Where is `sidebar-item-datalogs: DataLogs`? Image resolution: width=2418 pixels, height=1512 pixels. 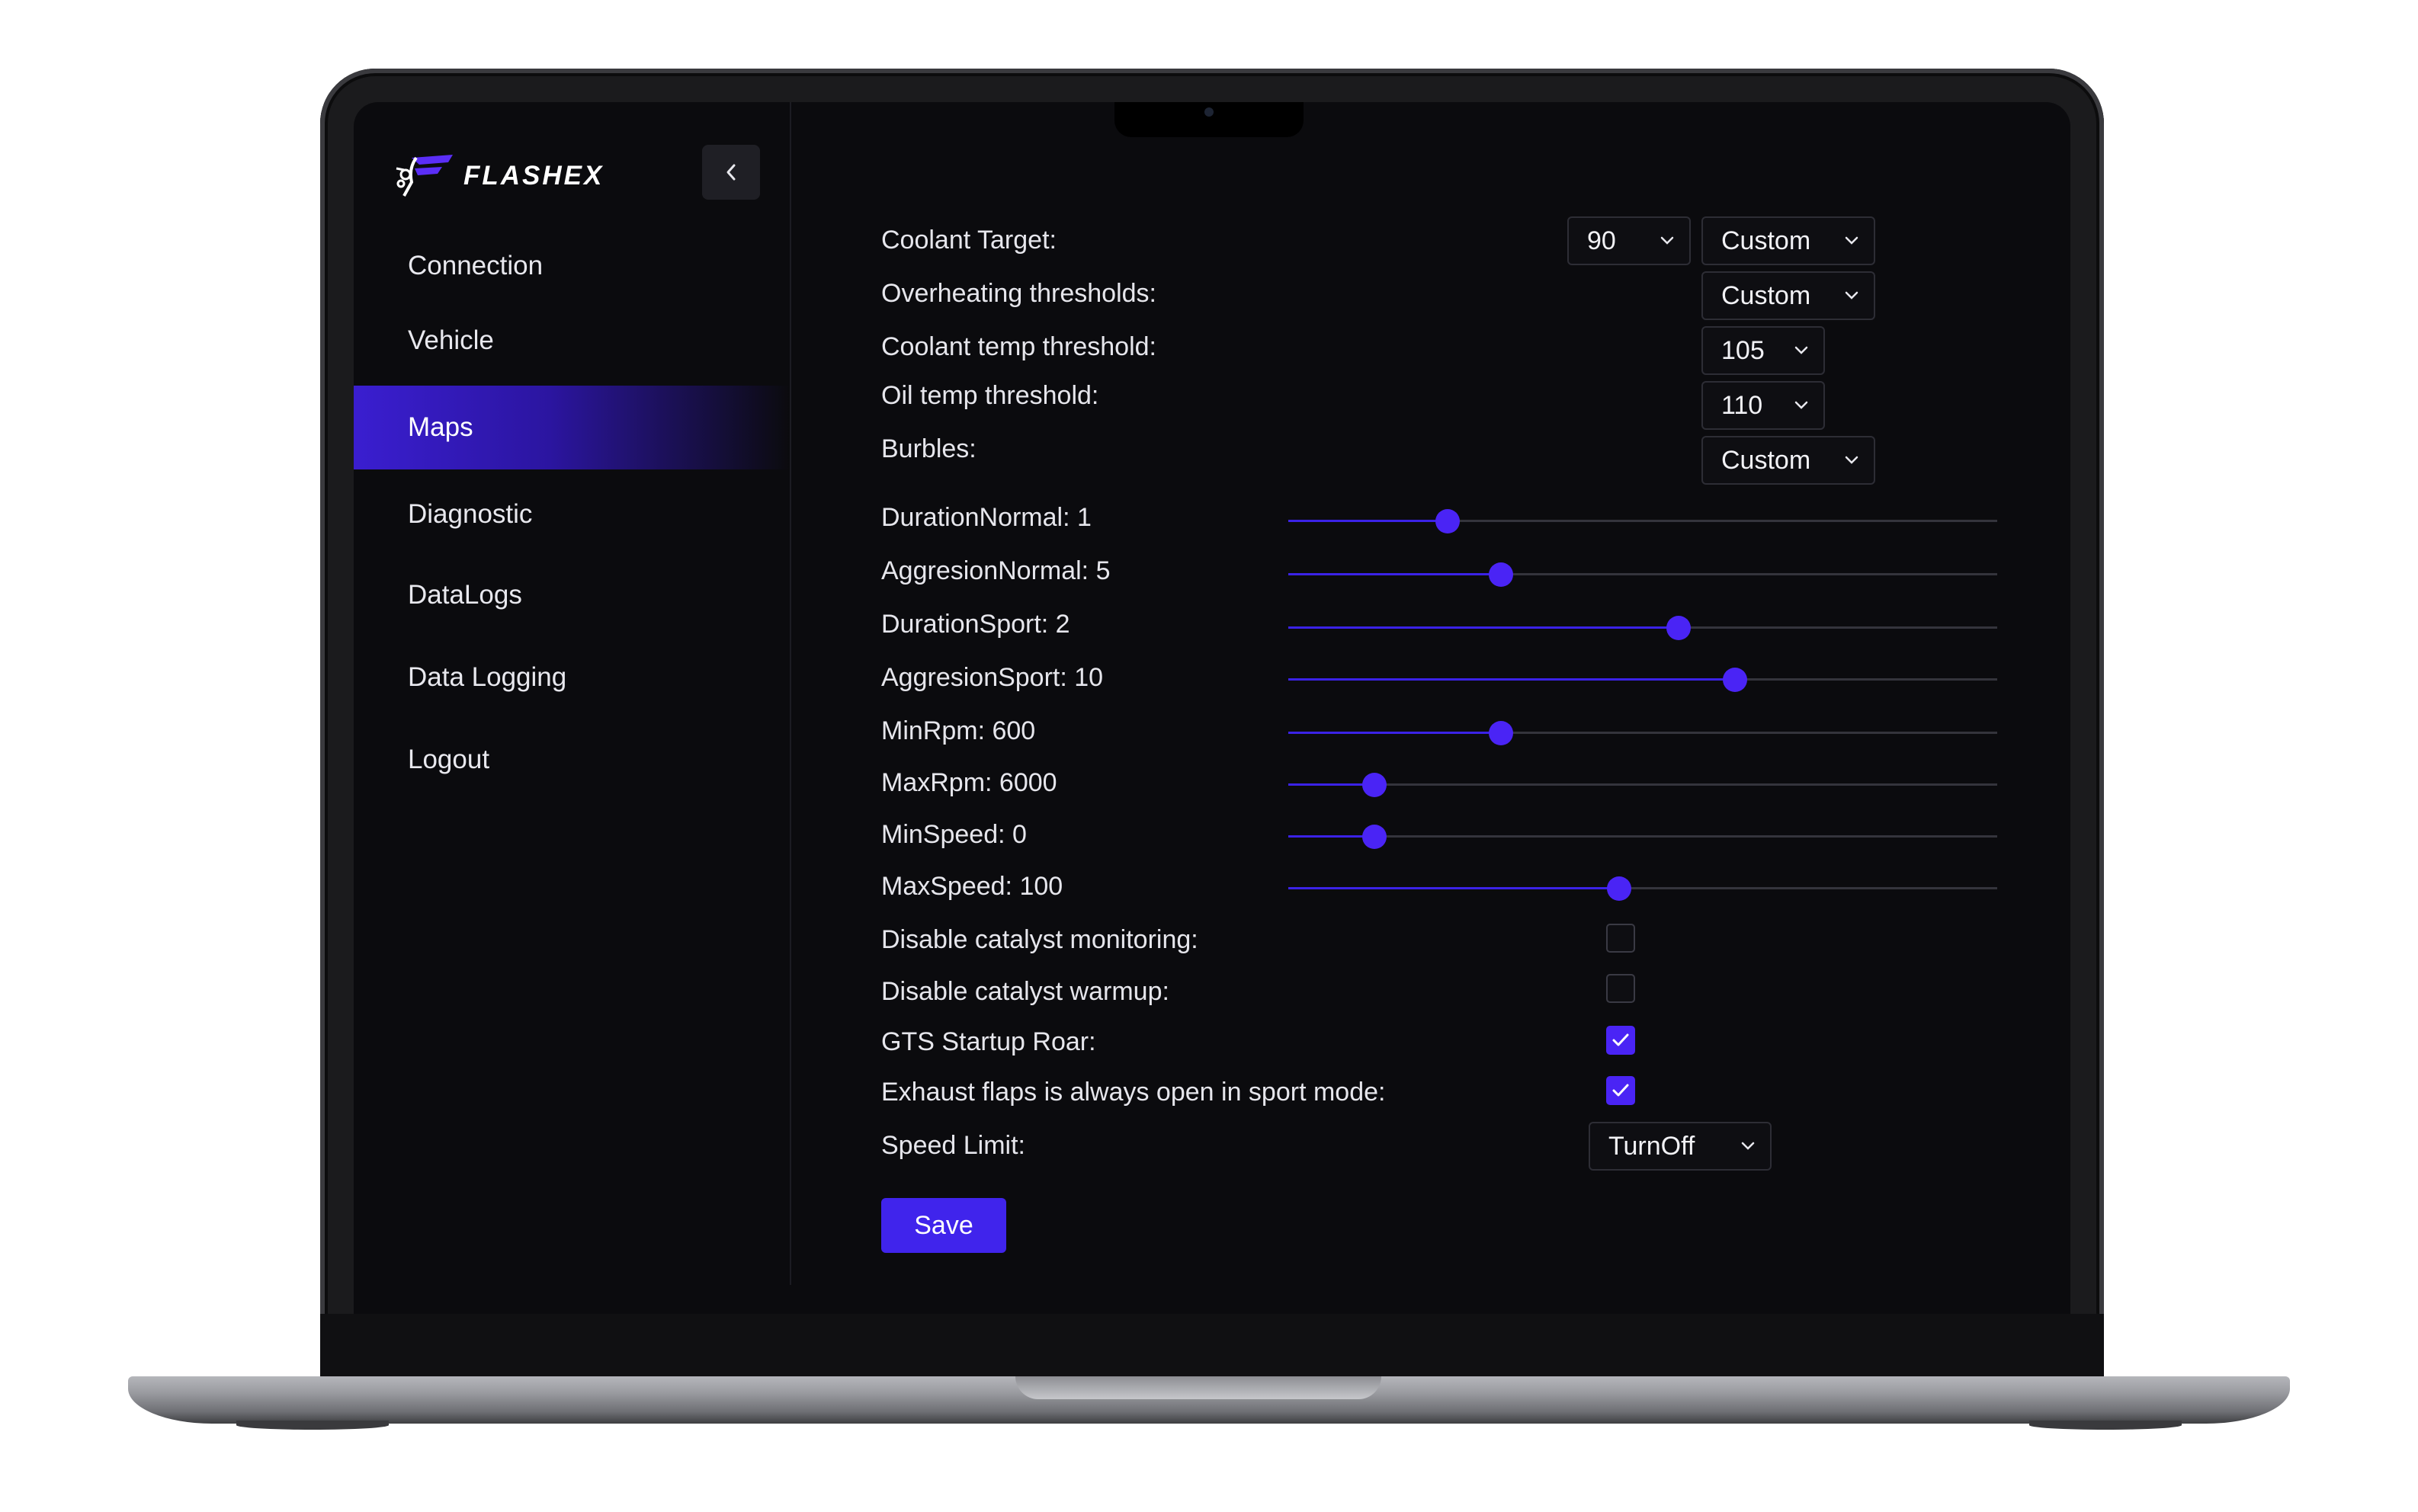 sidebar-item-datalogs: DataLogs is located at coordinates (572, 595).